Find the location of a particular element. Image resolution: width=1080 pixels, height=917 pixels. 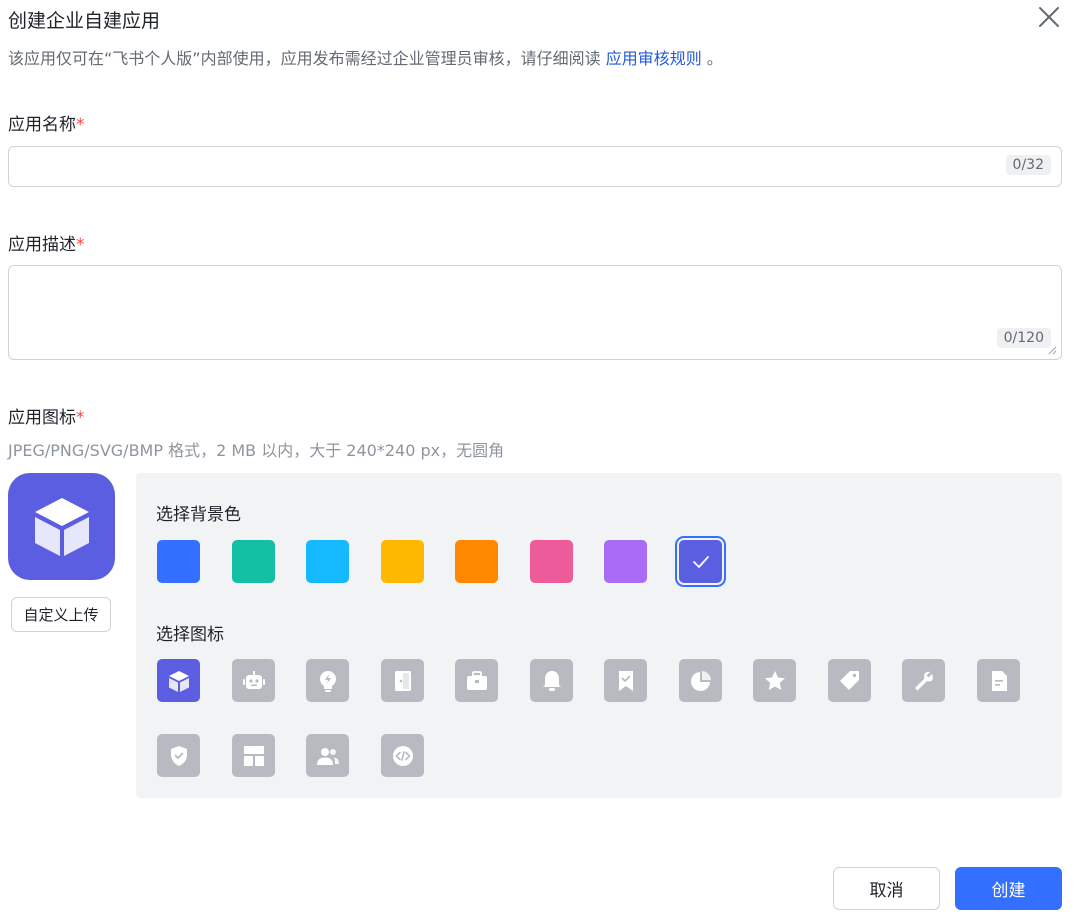

create-button: 创建 is located at coordinates (1008, 888).